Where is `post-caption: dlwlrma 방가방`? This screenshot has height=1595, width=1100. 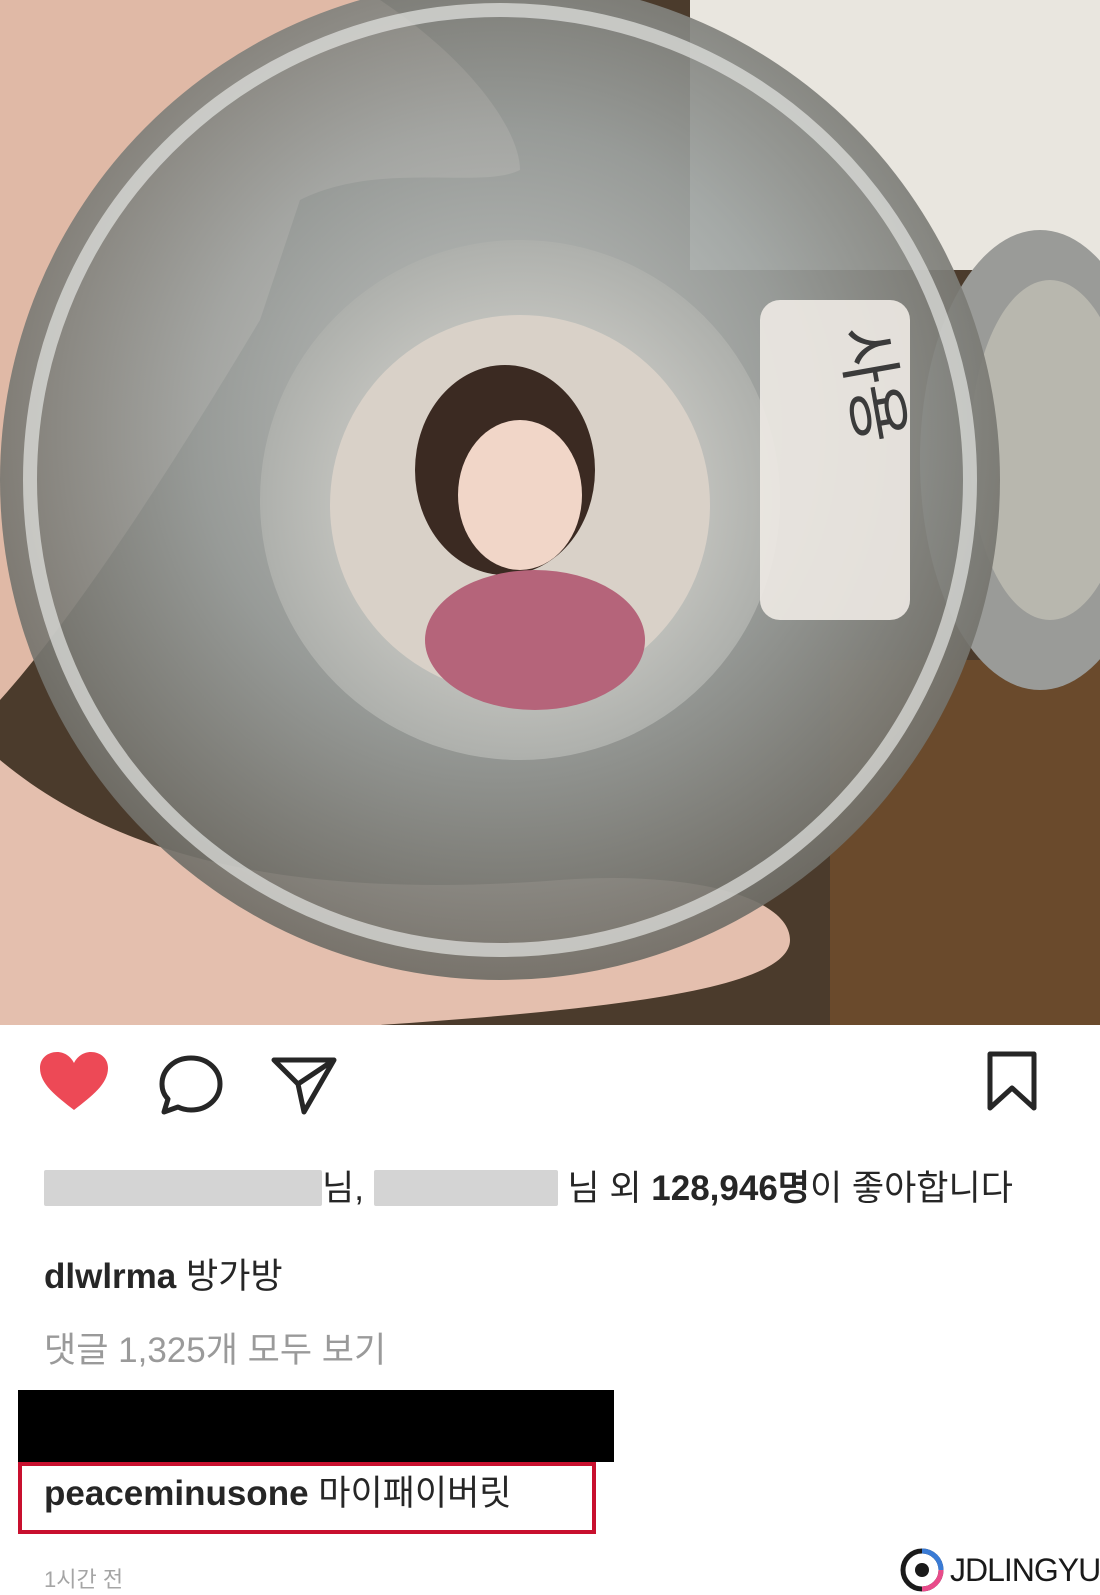 post-caption: dlwlrma 방가방 is located at coordinates (163, 1277).